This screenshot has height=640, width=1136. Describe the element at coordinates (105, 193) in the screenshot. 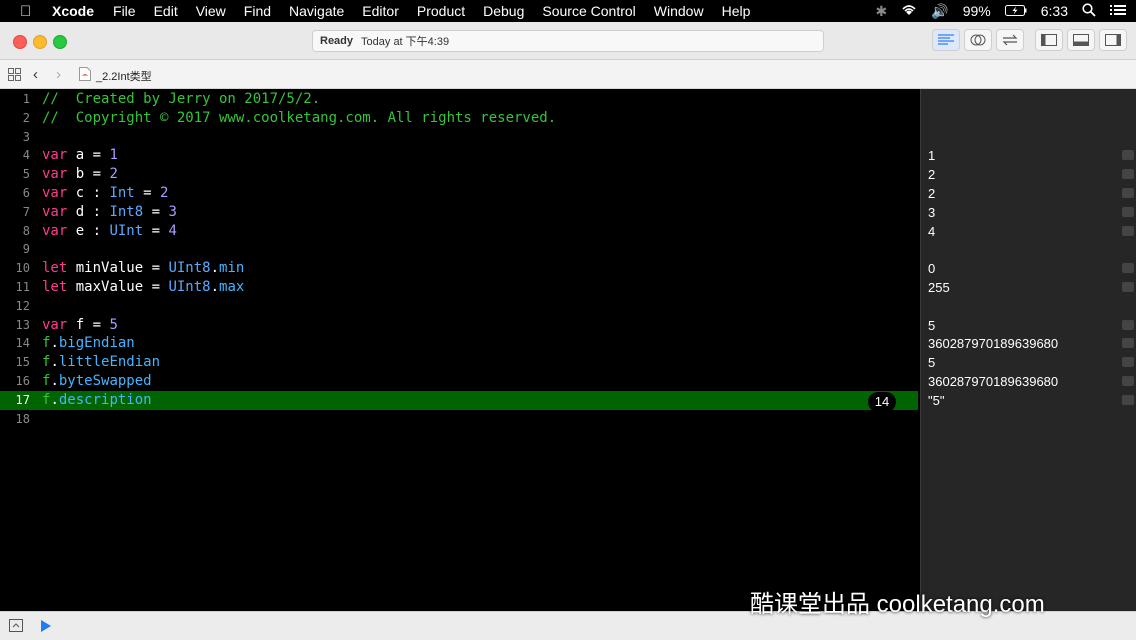

I see `code-text: var c : Int = 2` at that location.